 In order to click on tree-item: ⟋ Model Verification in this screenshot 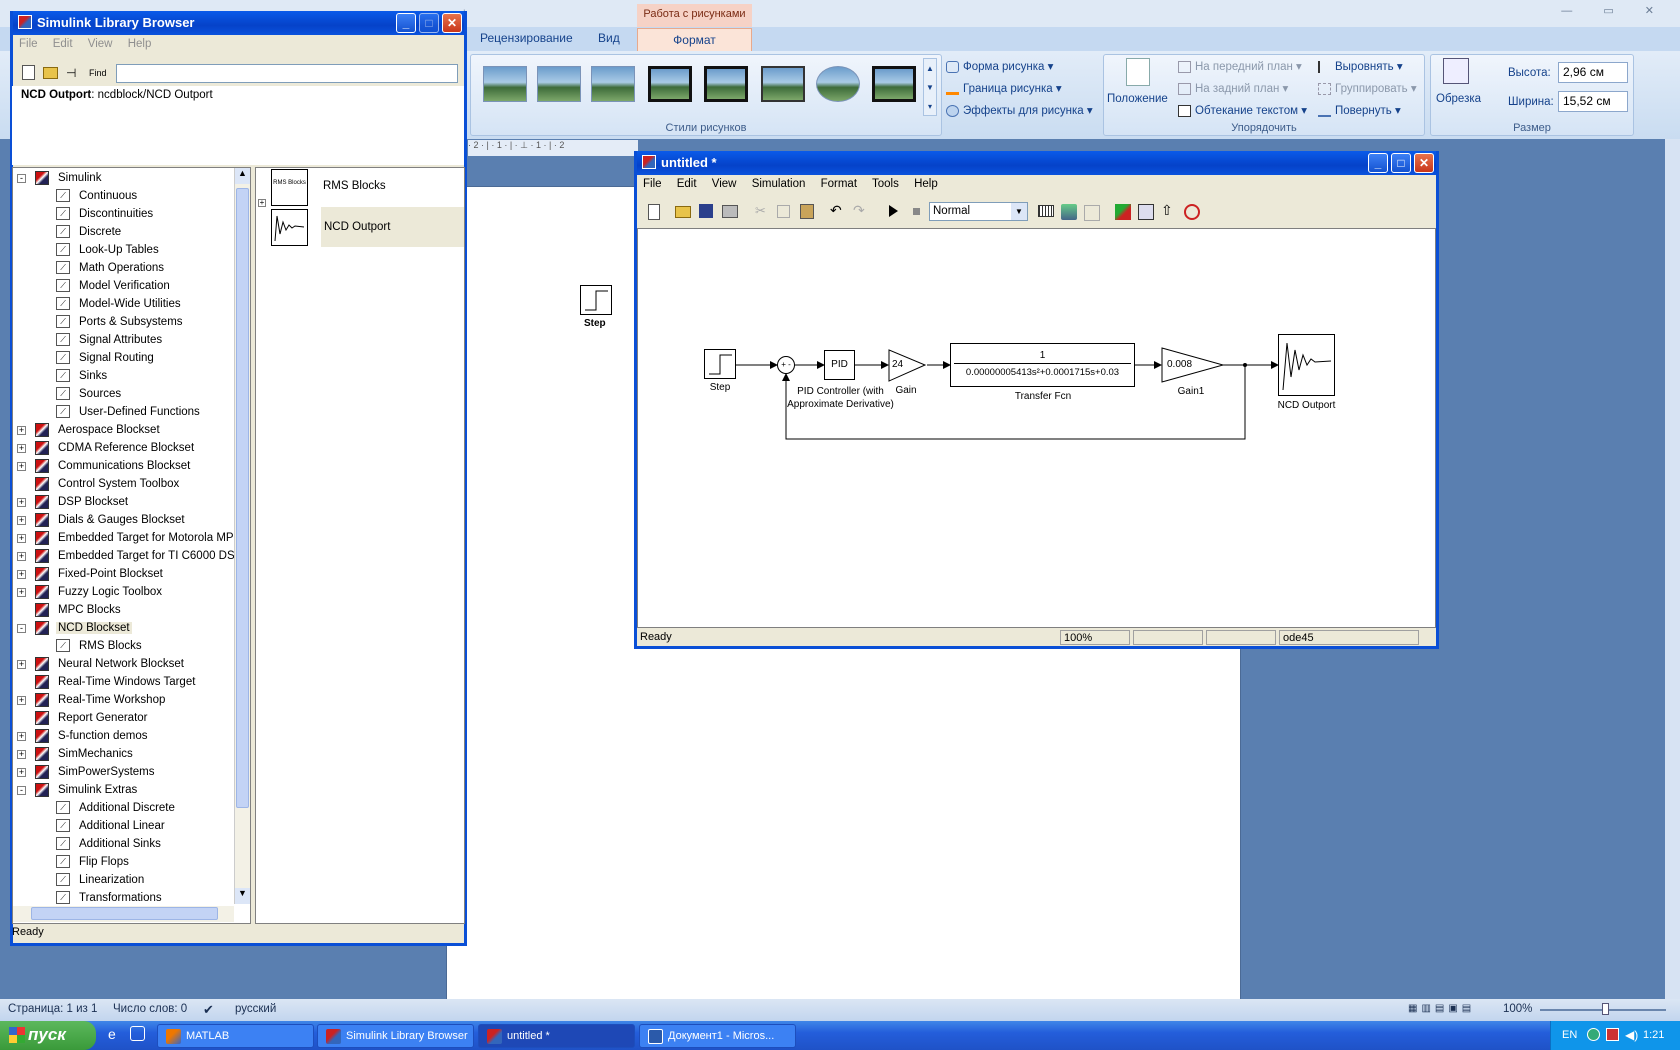, I will do `click(124, 286)`.